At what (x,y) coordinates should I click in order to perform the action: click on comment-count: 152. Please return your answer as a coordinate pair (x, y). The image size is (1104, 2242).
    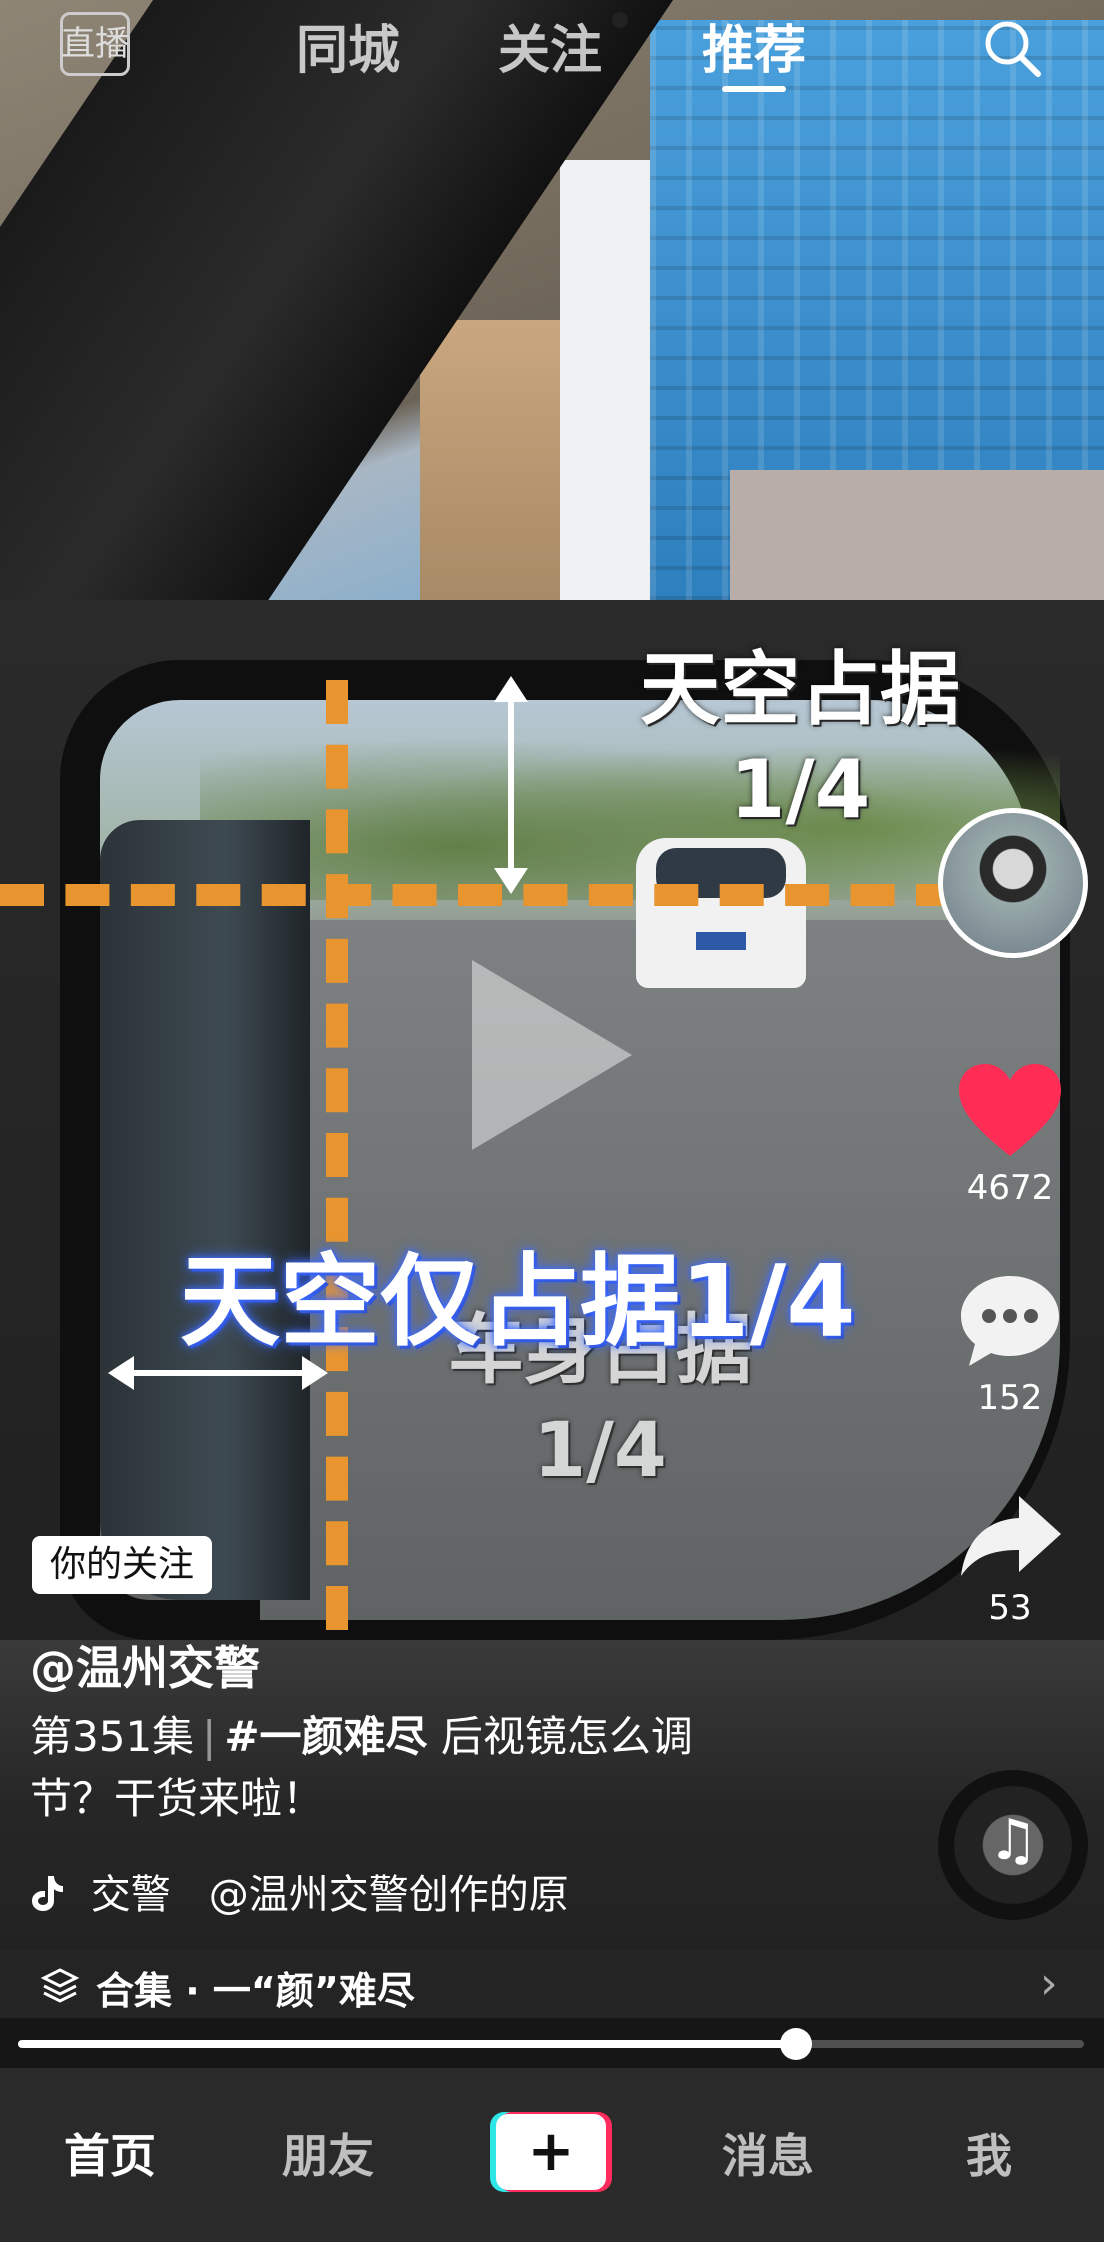
    Looking at the image, I should click on (1010, 1398).